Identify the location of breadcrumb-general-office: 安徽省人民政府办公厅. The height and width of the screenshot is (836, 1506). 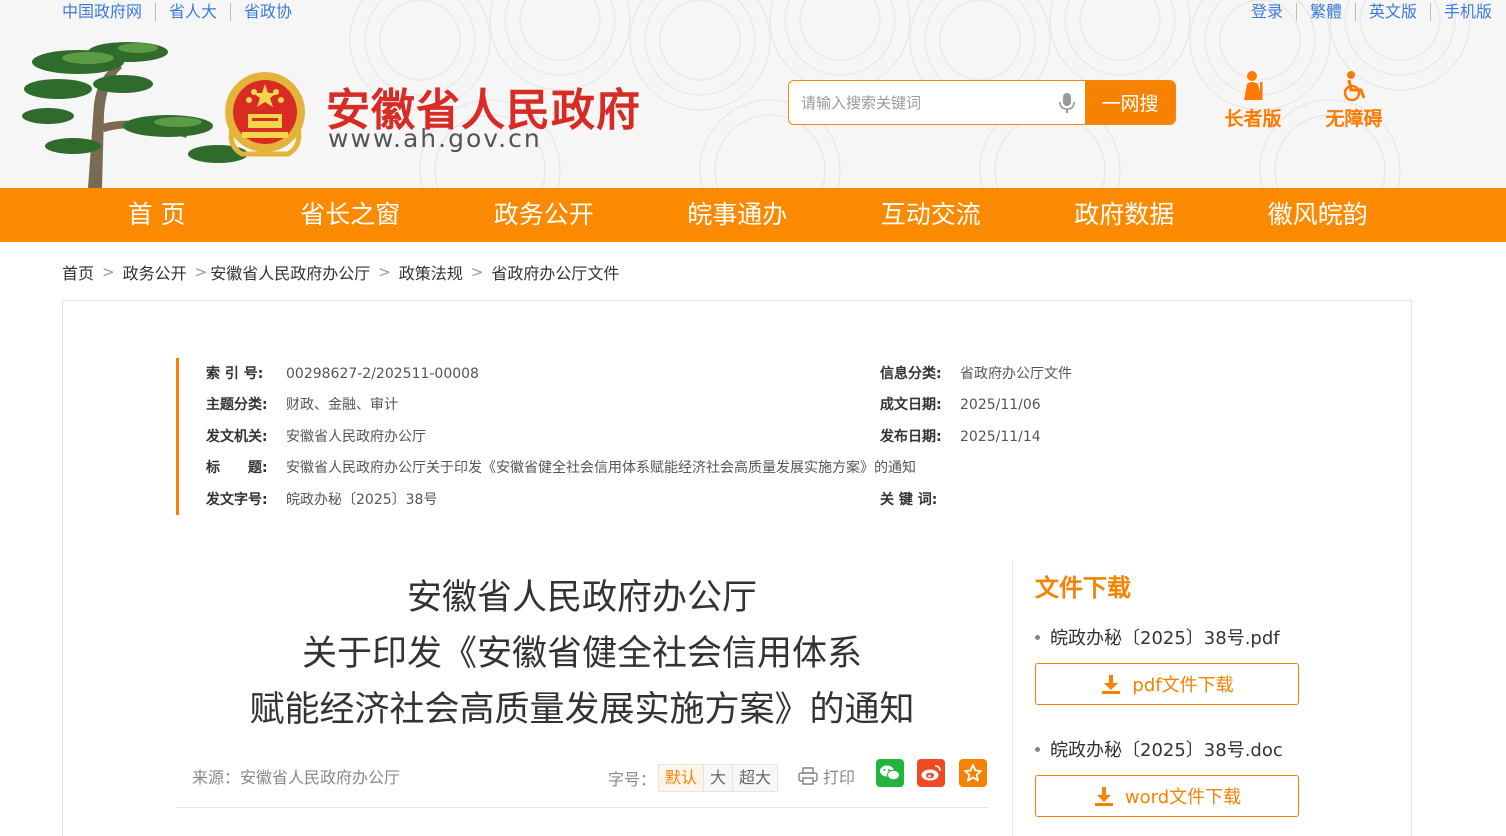
(290, 272).